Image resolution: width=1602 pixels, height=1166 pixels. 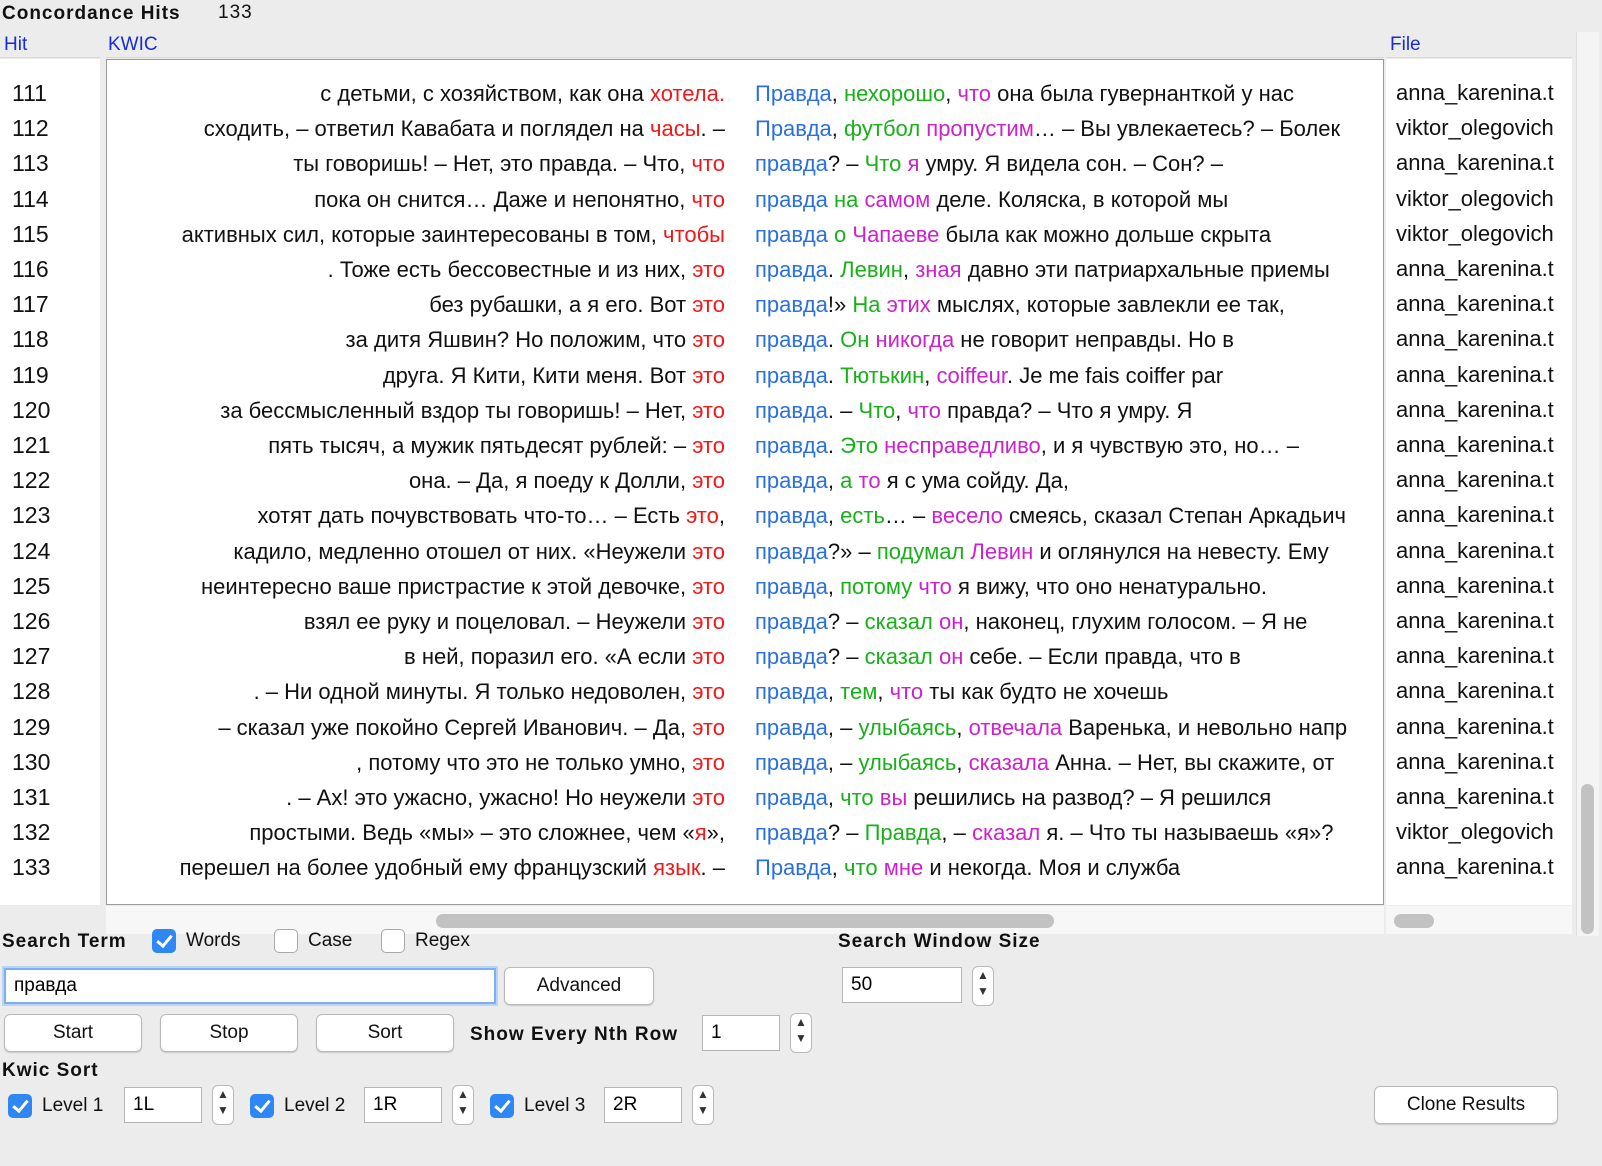 What do you see at coordinates (50, 445) in the screenshot?
I see `hit-number: 121` at bounding box center [50, 445].